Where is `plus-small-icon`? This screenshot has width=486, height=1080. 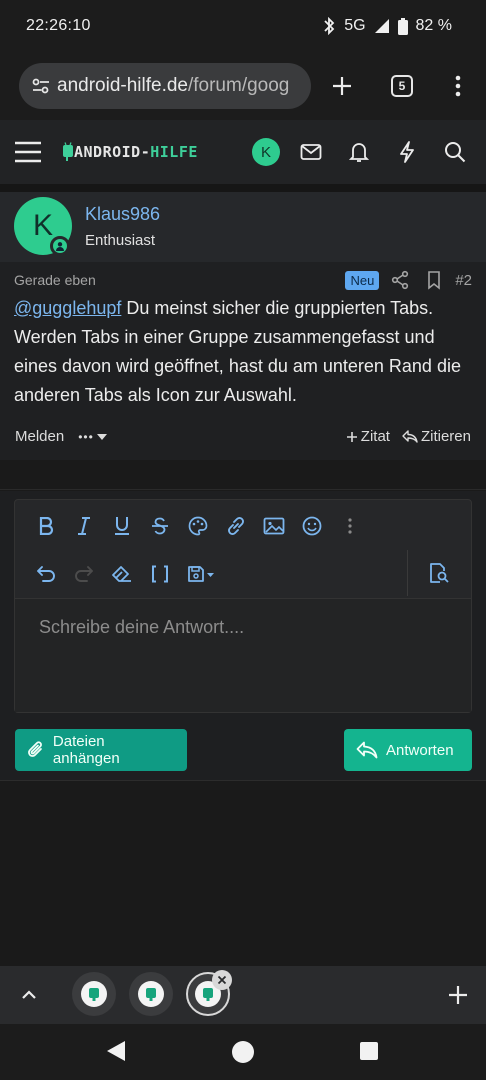 plus-small-icon is located at coordinates (351, 436).